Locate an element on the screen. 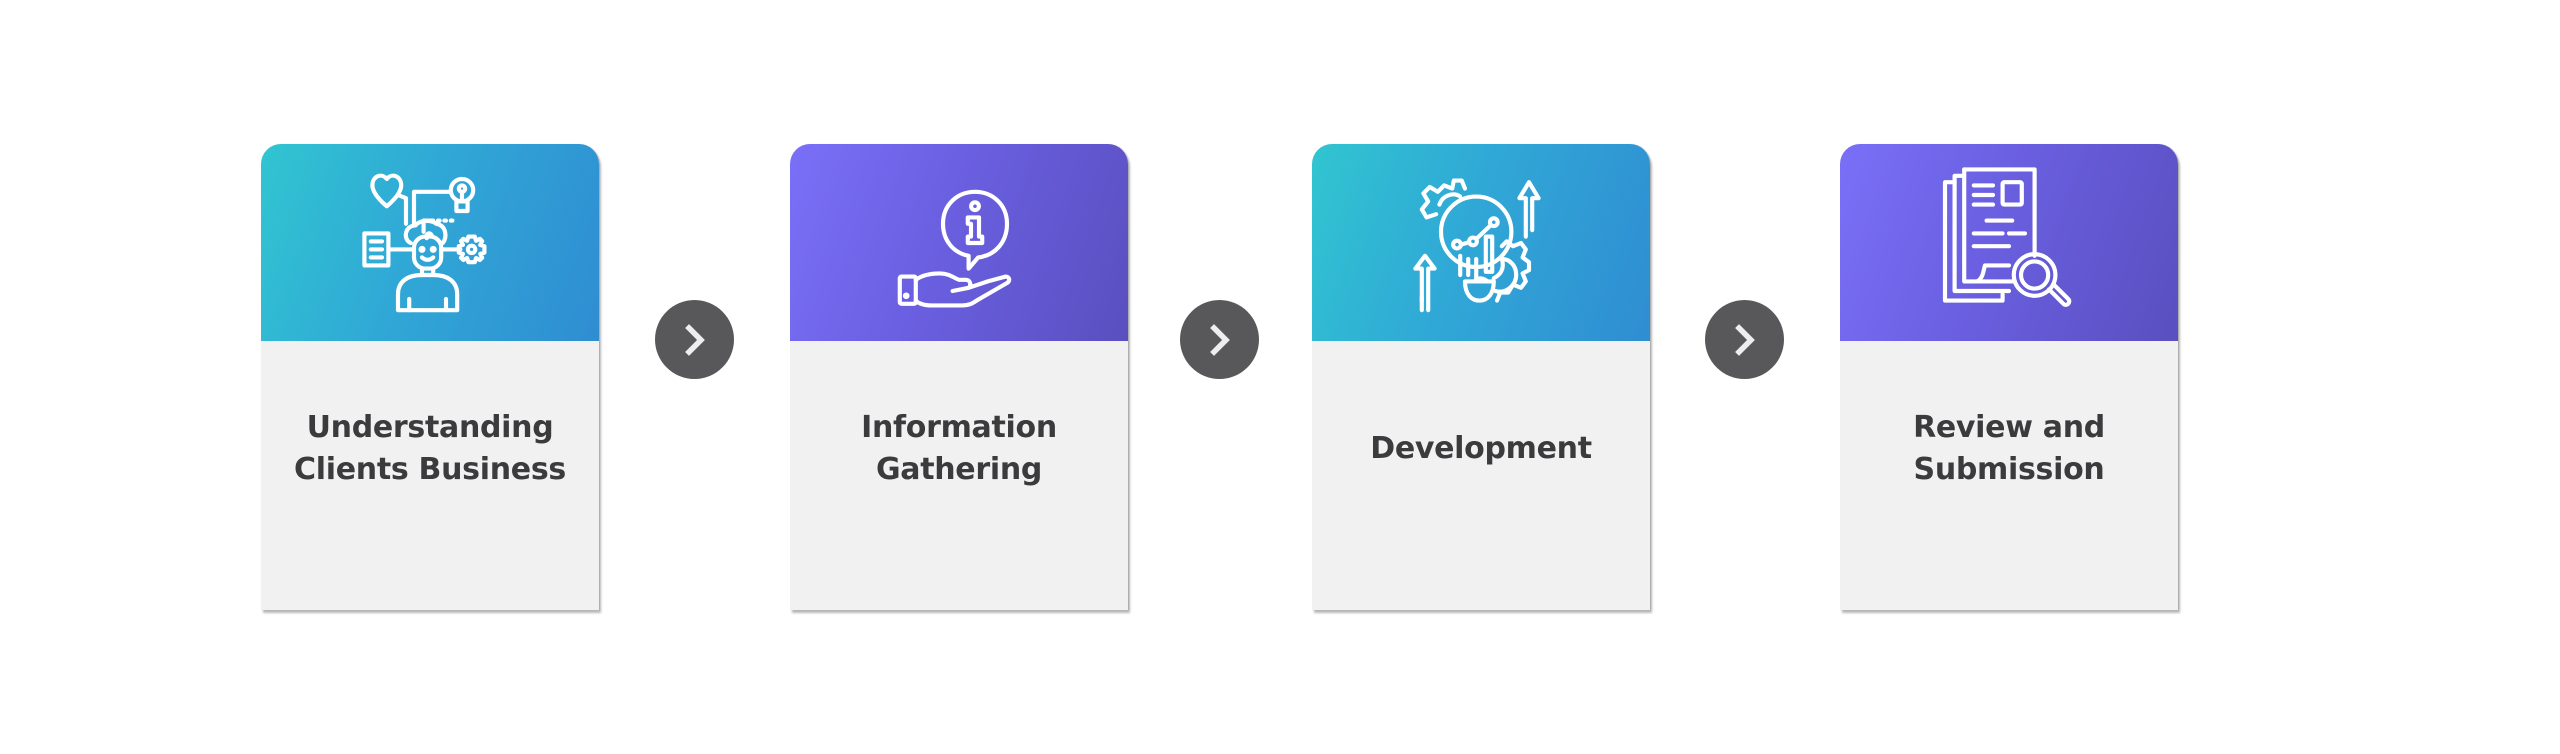 The width and height of the screenshot is (2560, 754). hand-info-icon is located at coordinates (954, 248).